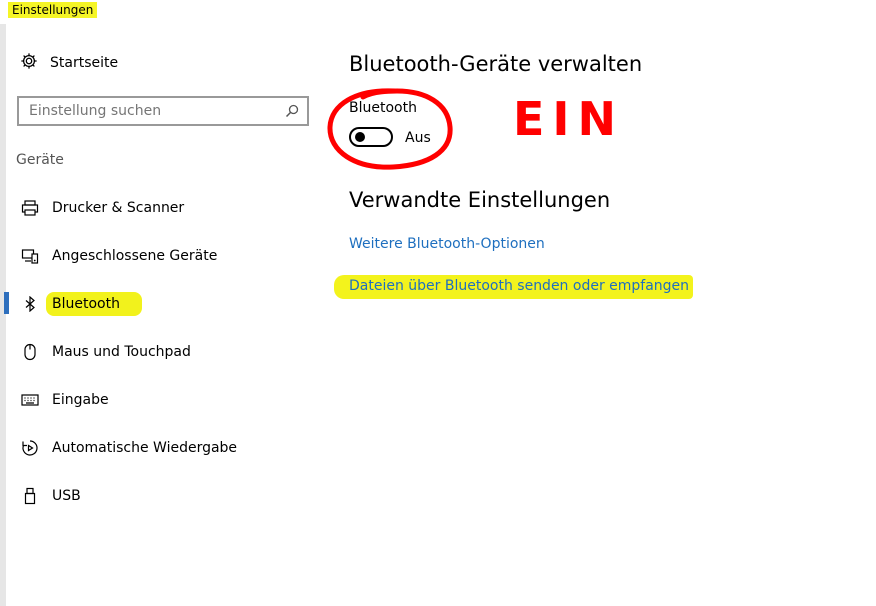 The image size is (876, 606). Describe the element at coordinates (160, 496) in the screenshot. I see `sidebar-item-usb: USB` at that location.